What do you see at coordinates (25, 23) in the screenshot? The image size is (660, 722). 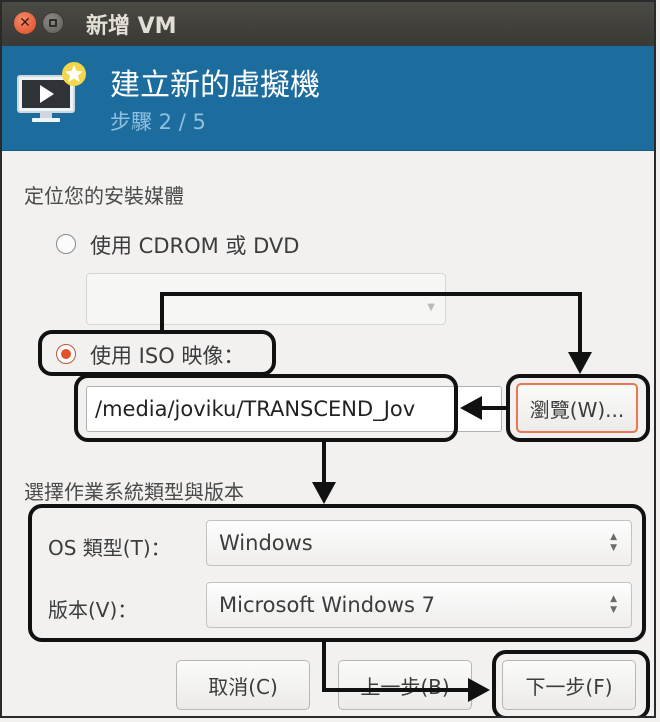 I see `close-icon: ✕` at bounding box center [25, 23].